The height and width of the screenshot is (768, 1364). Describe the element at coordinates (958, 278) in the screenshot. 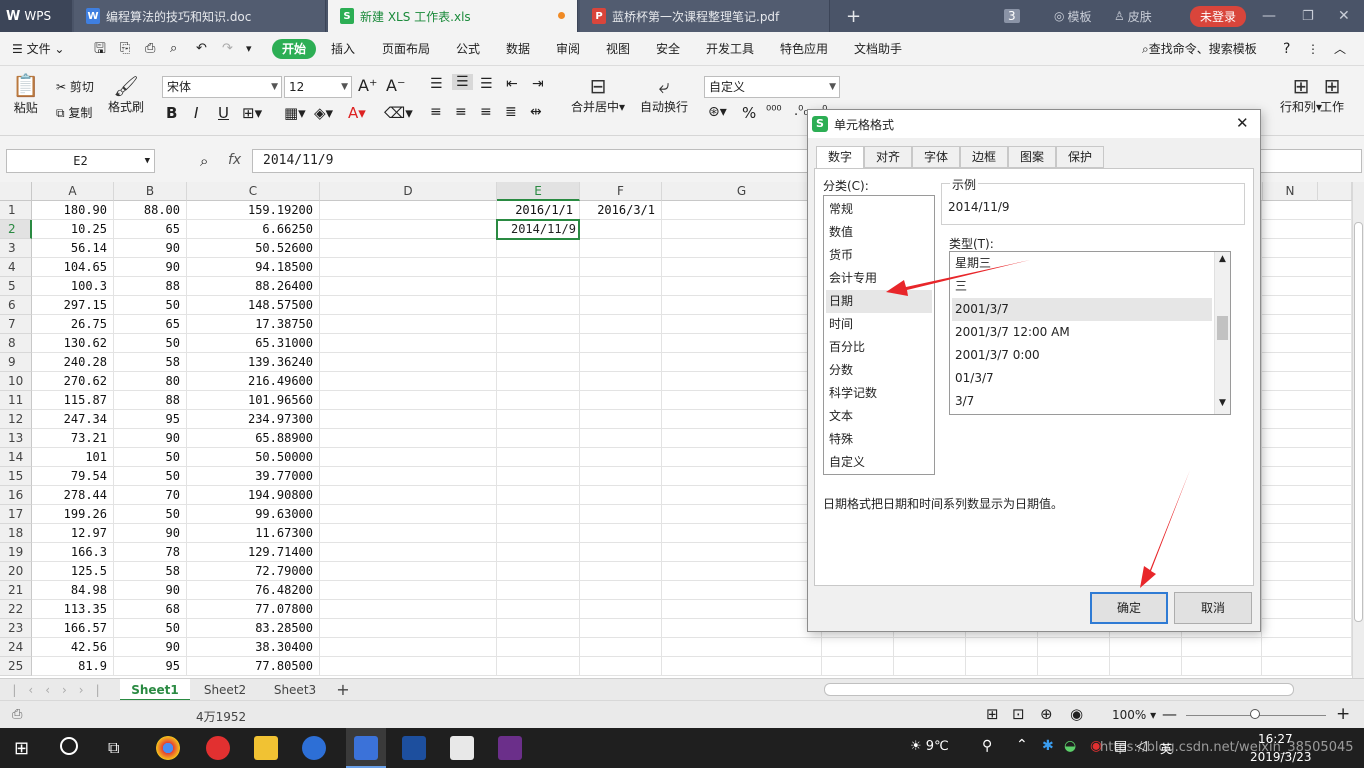

I see `arrow-to-date-category` at that location.